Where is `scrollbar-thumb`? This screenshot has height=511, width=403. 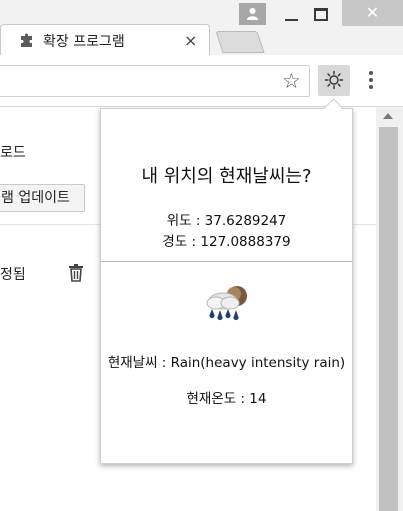 scrollbar-thumb is located at coordinates (388, 319).